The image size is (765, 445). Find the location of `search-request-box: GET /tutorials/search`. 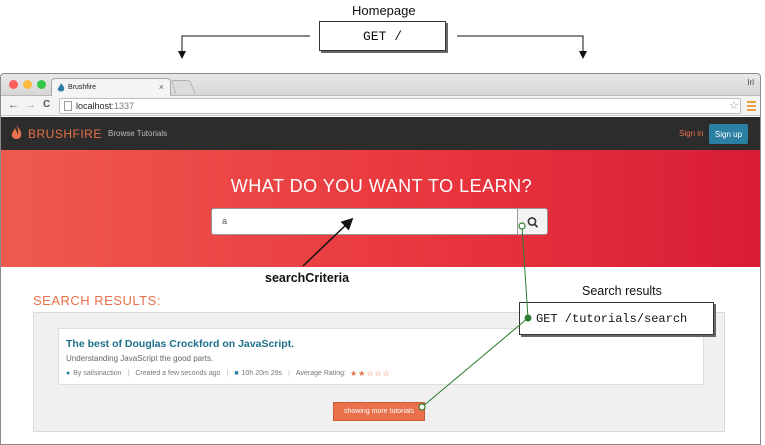

search-request-box: GET /tutorials/search is located at coordinates (616, 318).